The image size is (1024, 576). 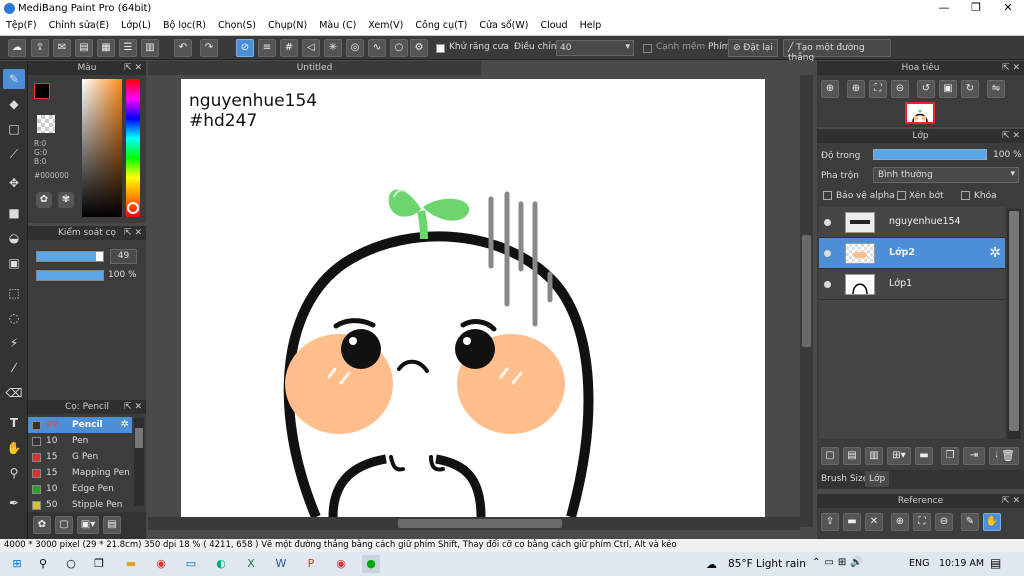 What do you see at coordinates (1014, 321) in the screenshot?
I see `layer-scrollbar-thumb` at bounding box center [1014, 321].